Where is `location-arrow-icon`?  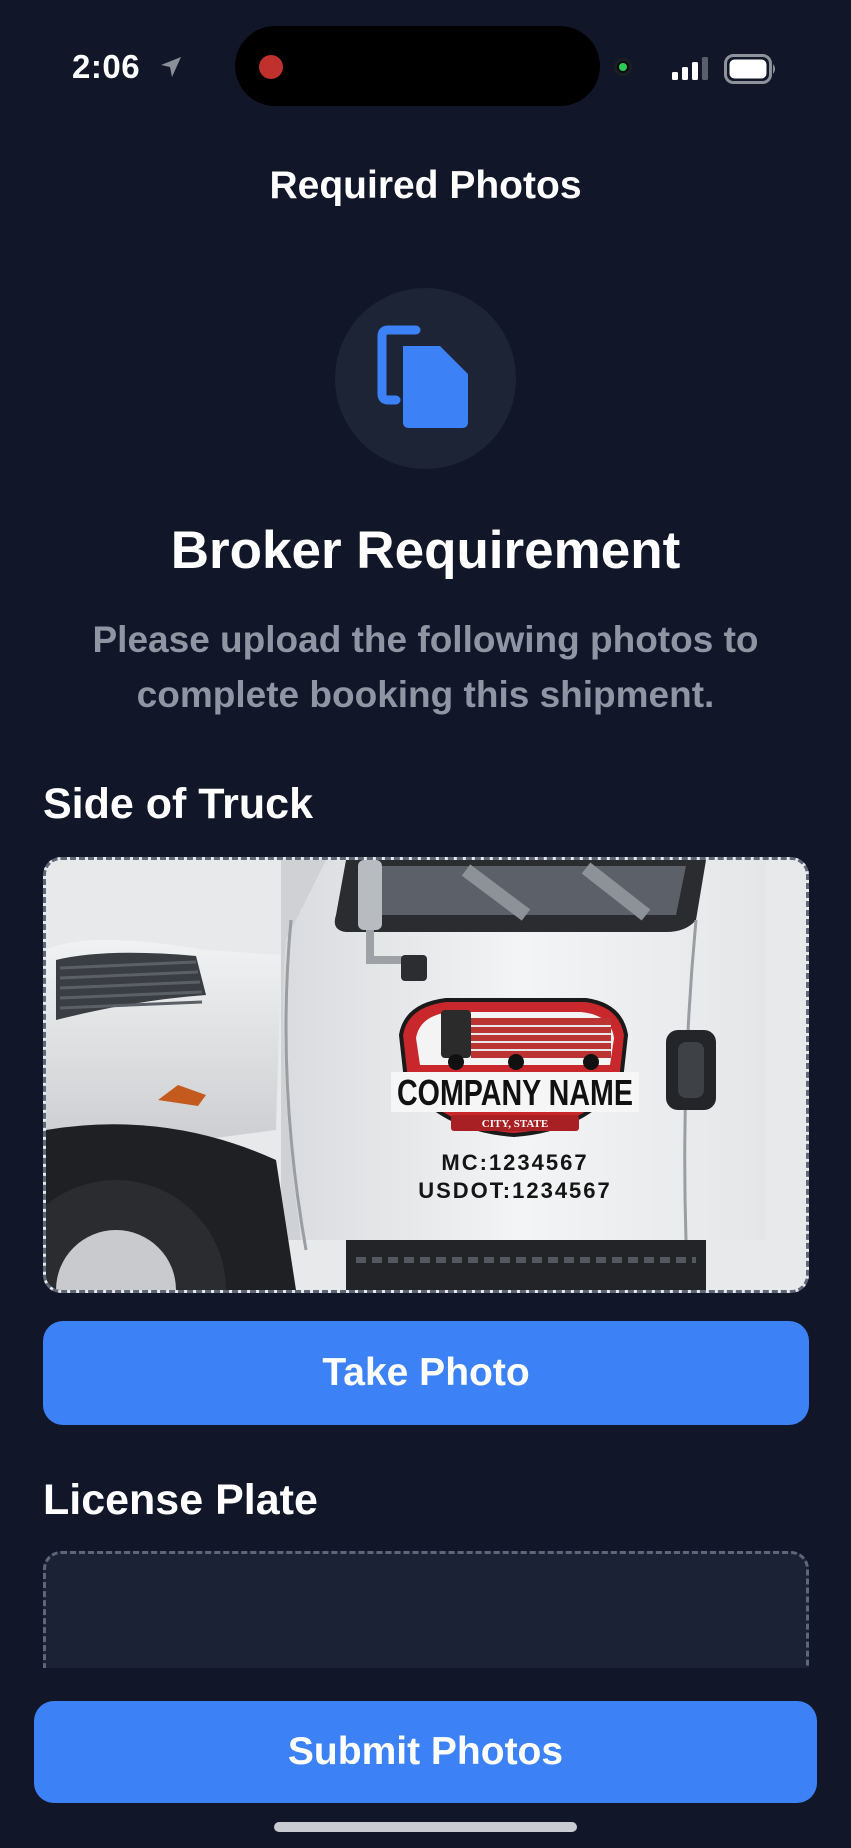
location-arrow-icon is located at coordinates (171, 67).